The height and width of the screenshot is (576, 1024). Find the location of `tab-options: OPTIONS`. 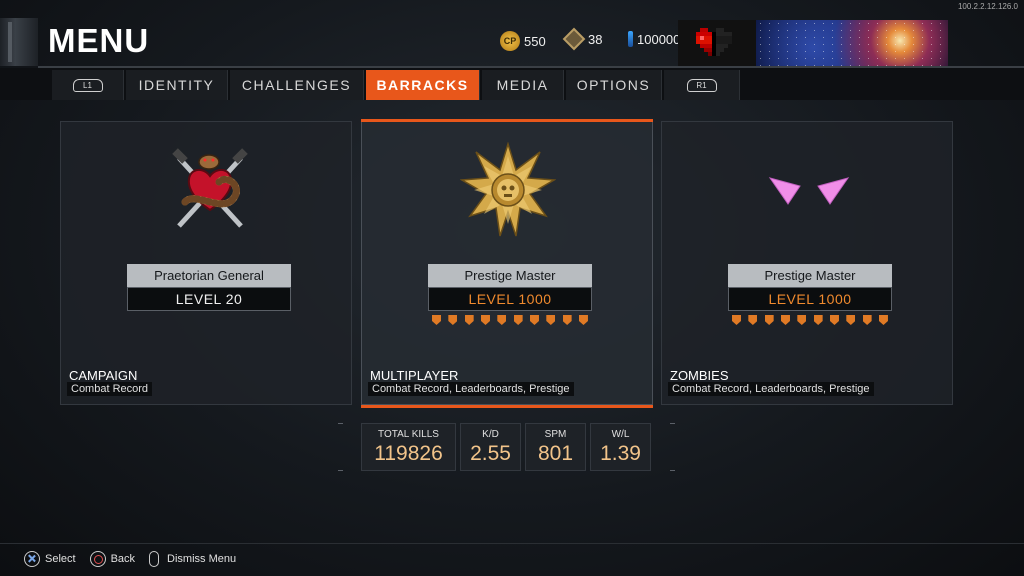

tab-options: OPTIONS is located at coordinates (614, 85).